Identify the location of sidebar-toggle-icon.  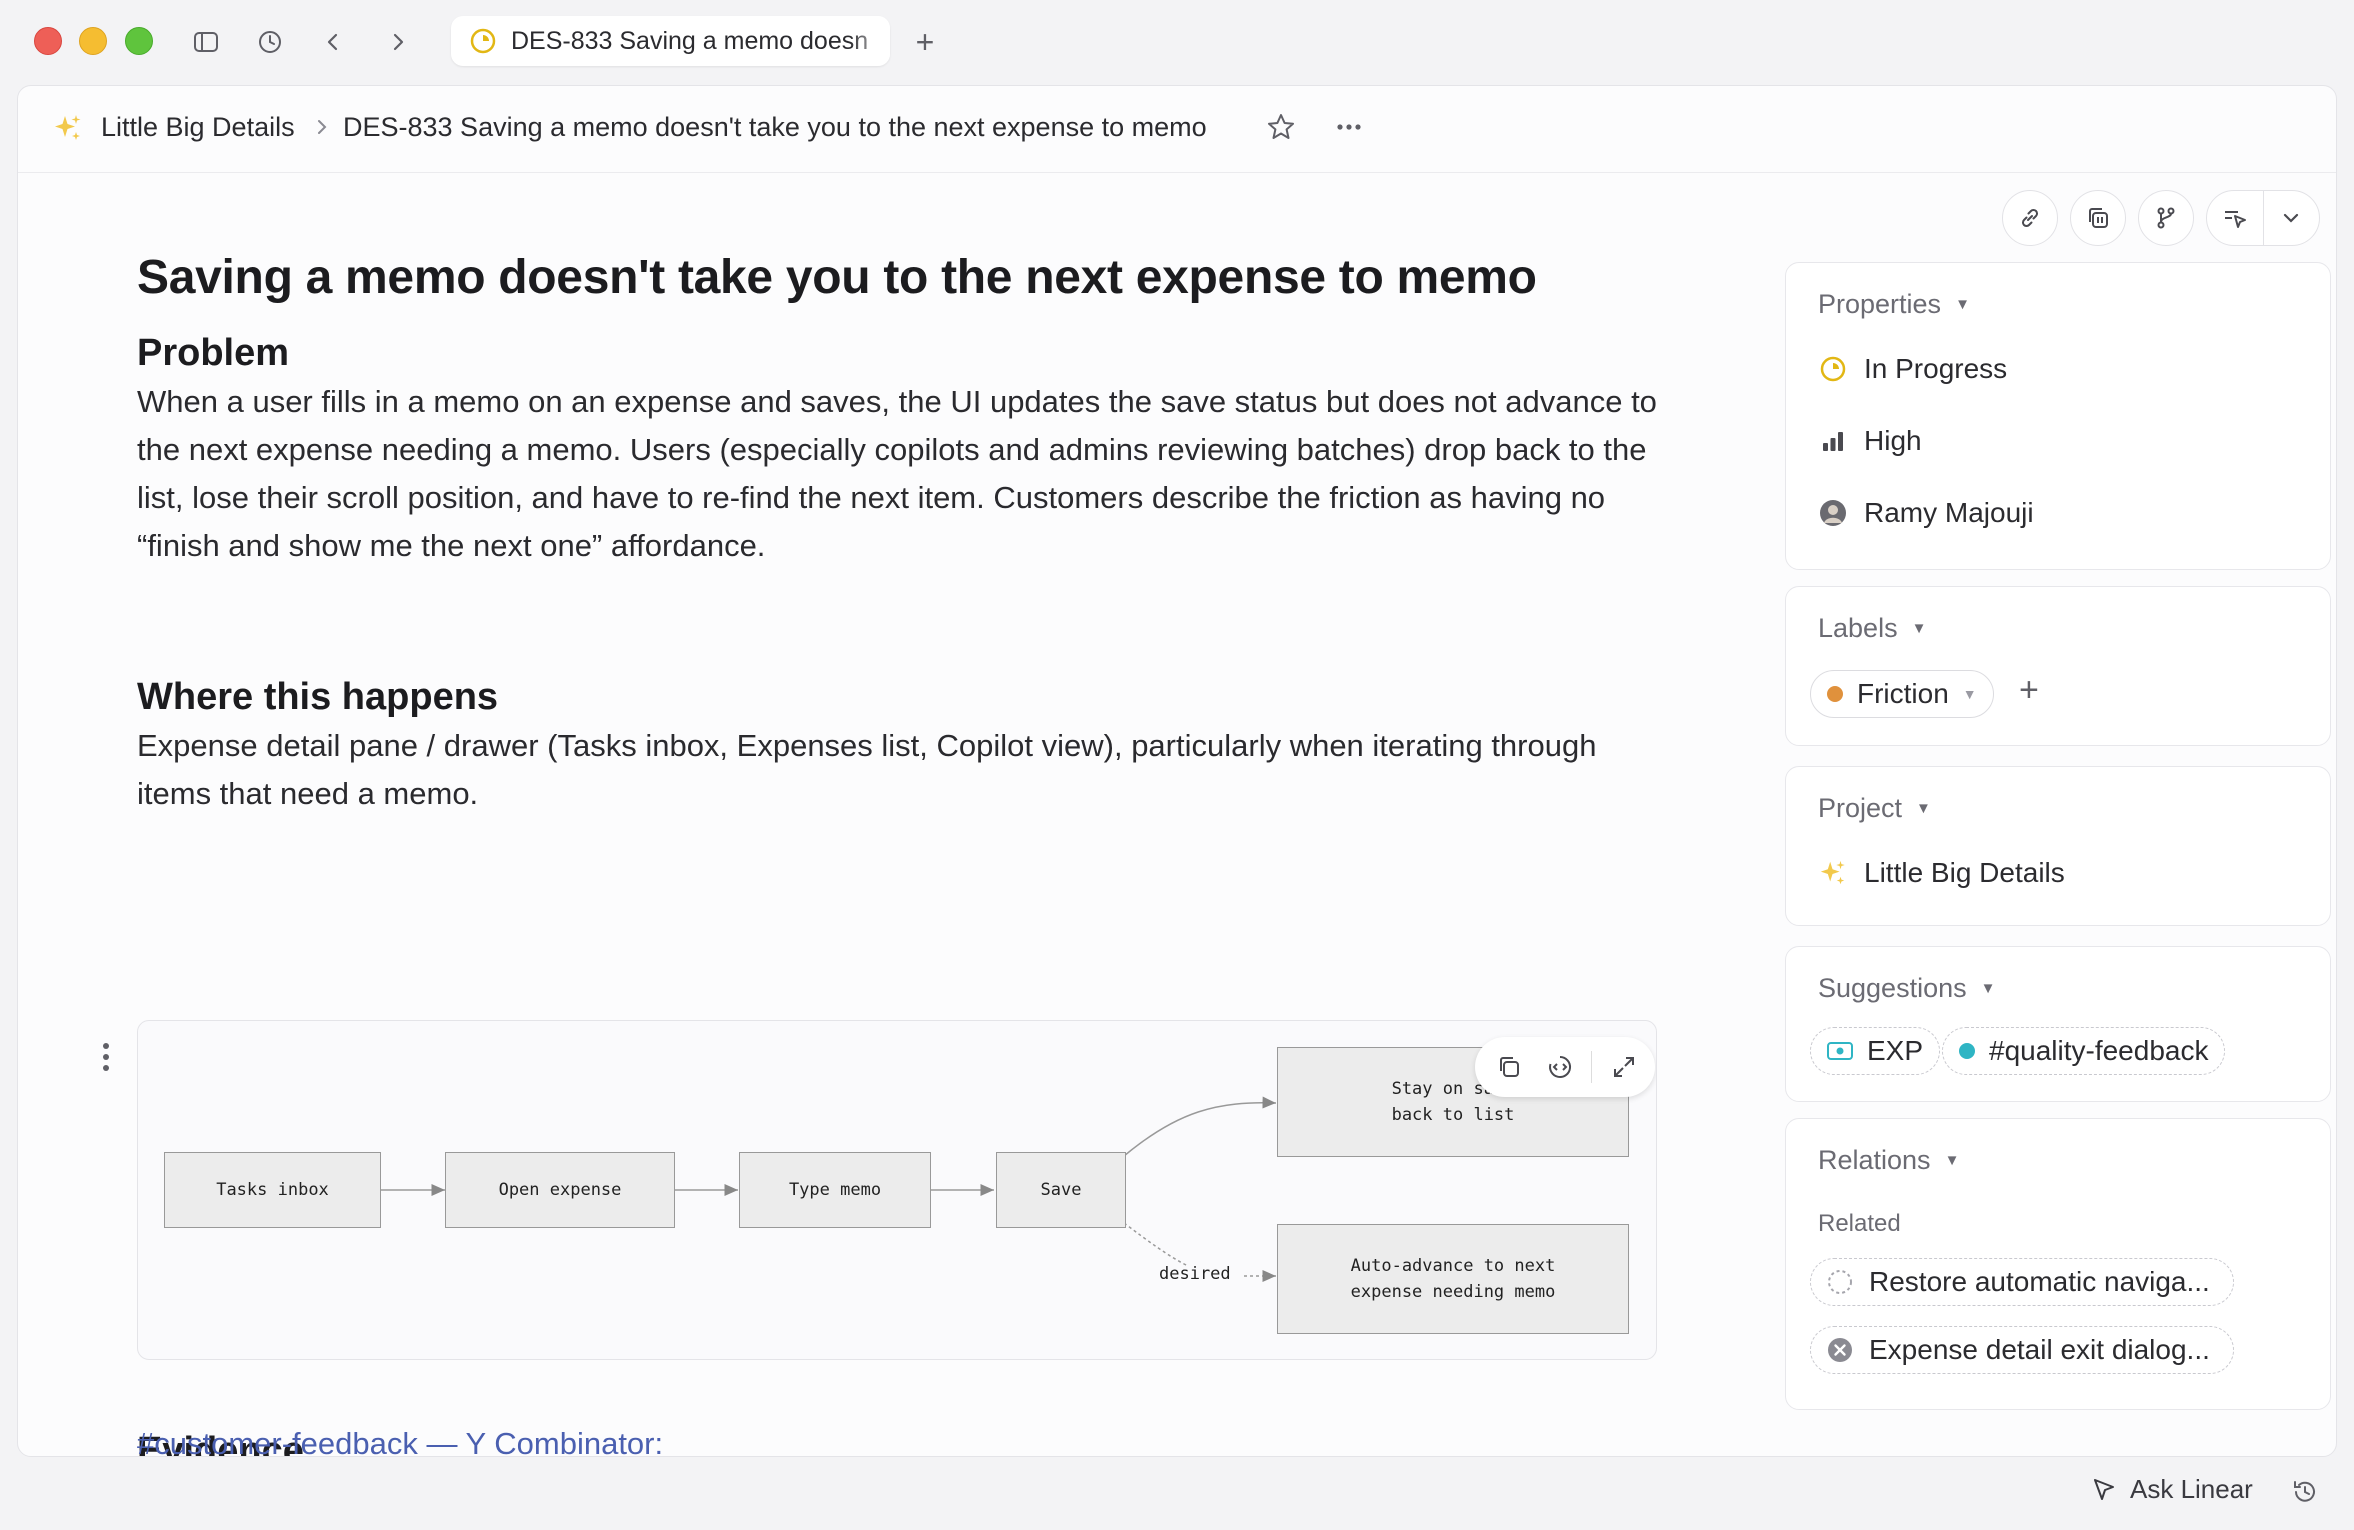
(206, 42).